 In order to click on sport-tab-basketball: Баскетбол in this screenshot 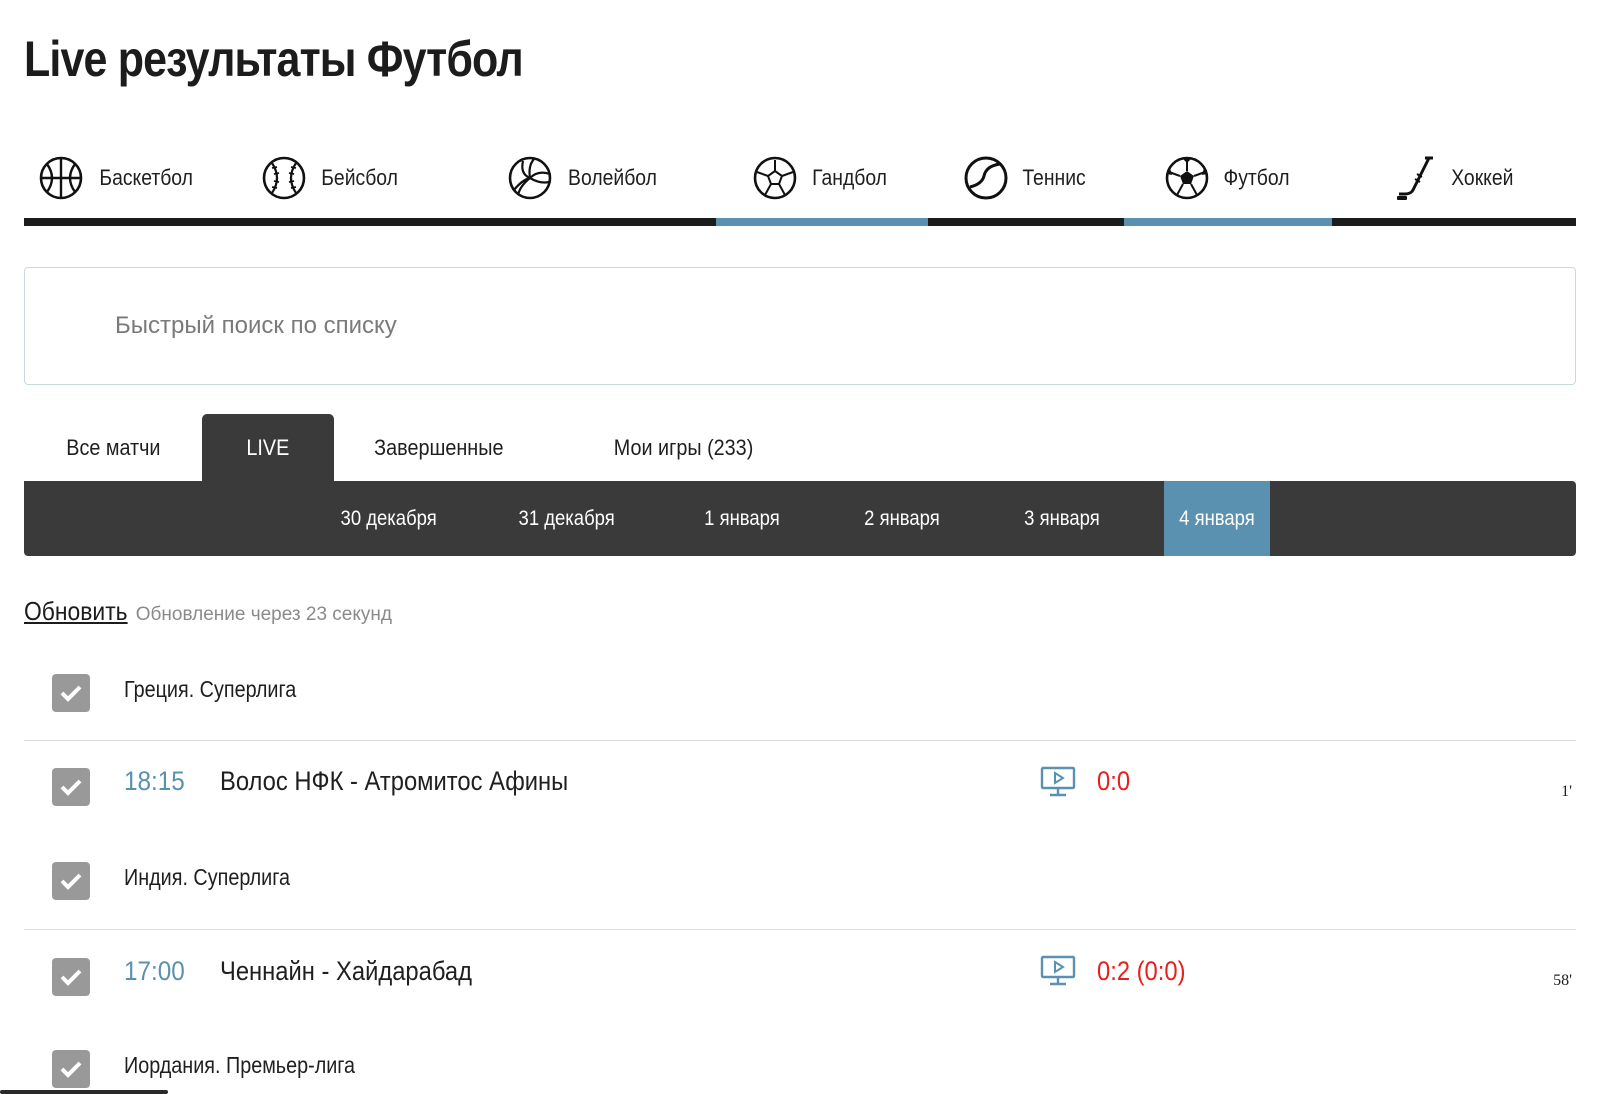, I will do `click(118, 178)`.